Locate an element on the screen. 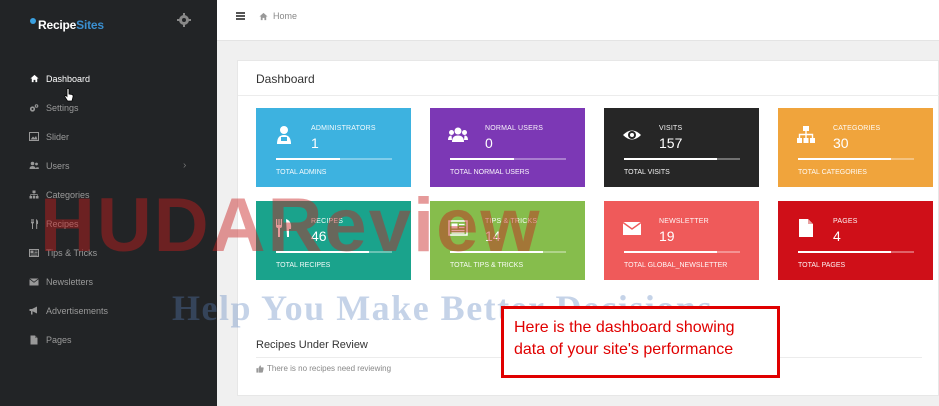  divider is located at coordinates (588, 95).